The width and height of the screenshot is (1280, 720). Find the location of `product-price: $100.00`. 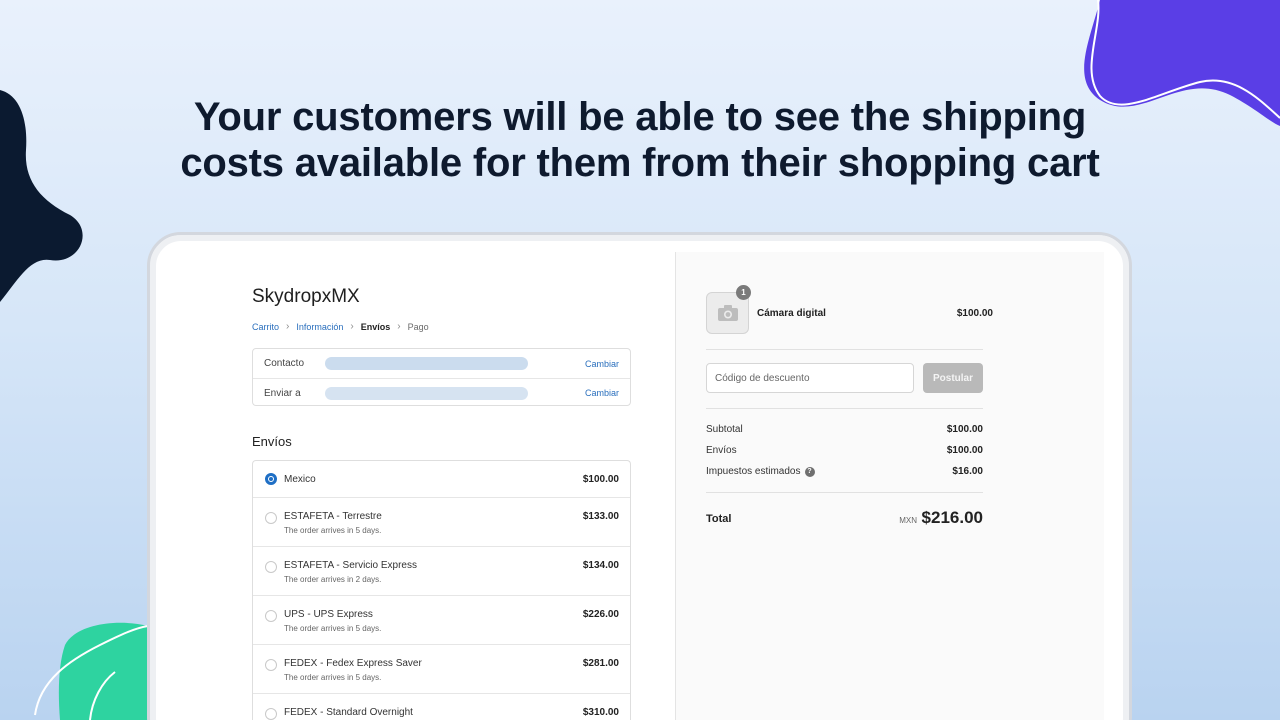

product-price: $100.00 is located at coordinates (974, 313).